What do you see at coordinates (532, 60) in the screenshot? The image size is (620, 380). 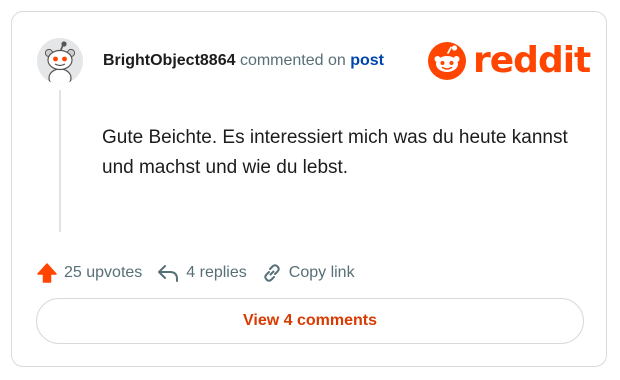 I see `reddit-wordmark: reddit` at bounding box center [532, 60].